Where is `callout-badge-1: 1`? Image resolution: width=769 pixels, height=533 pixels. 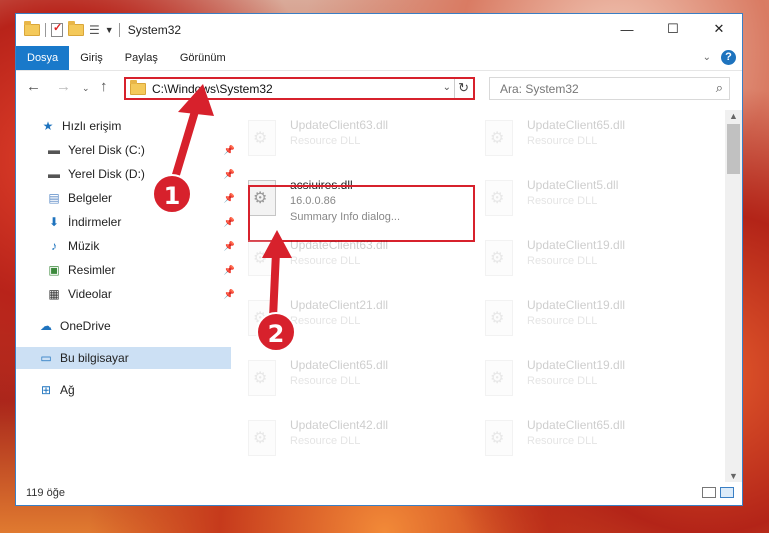
callout-badge-1: 1 is located at coordinates (172, 194).